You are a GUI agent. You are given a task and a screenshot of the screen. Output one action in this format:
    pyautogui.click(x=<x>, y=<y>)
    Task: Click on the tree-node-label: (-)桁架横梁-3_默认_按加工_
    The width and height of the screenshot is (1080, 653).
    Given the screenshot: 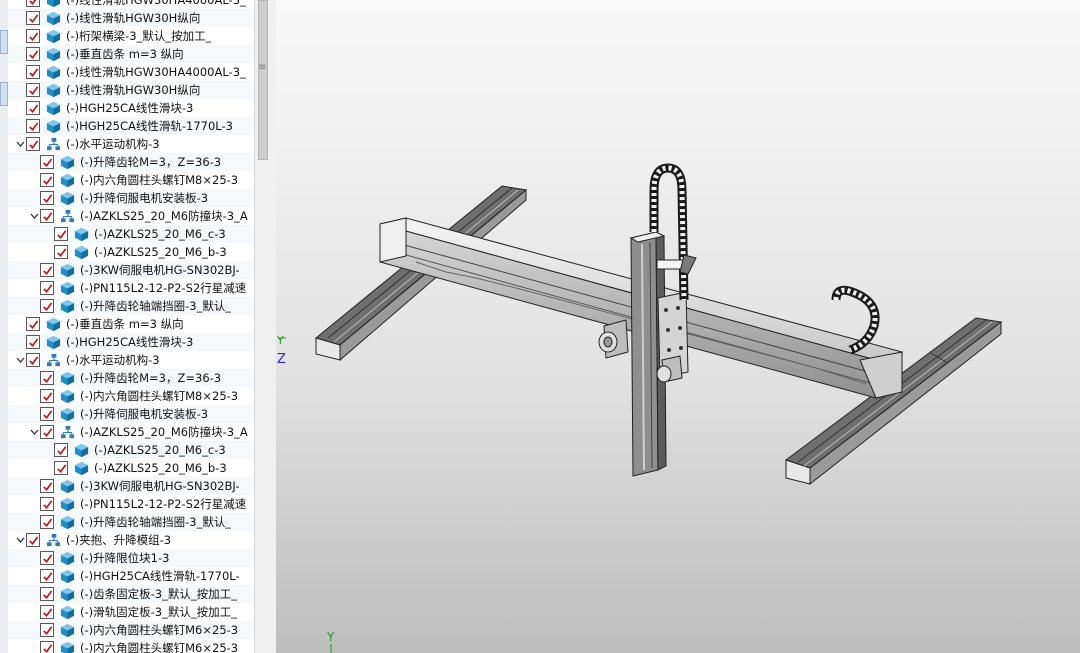 What is the action you would take?
    pyautogui.click(x=139, y=36)
    